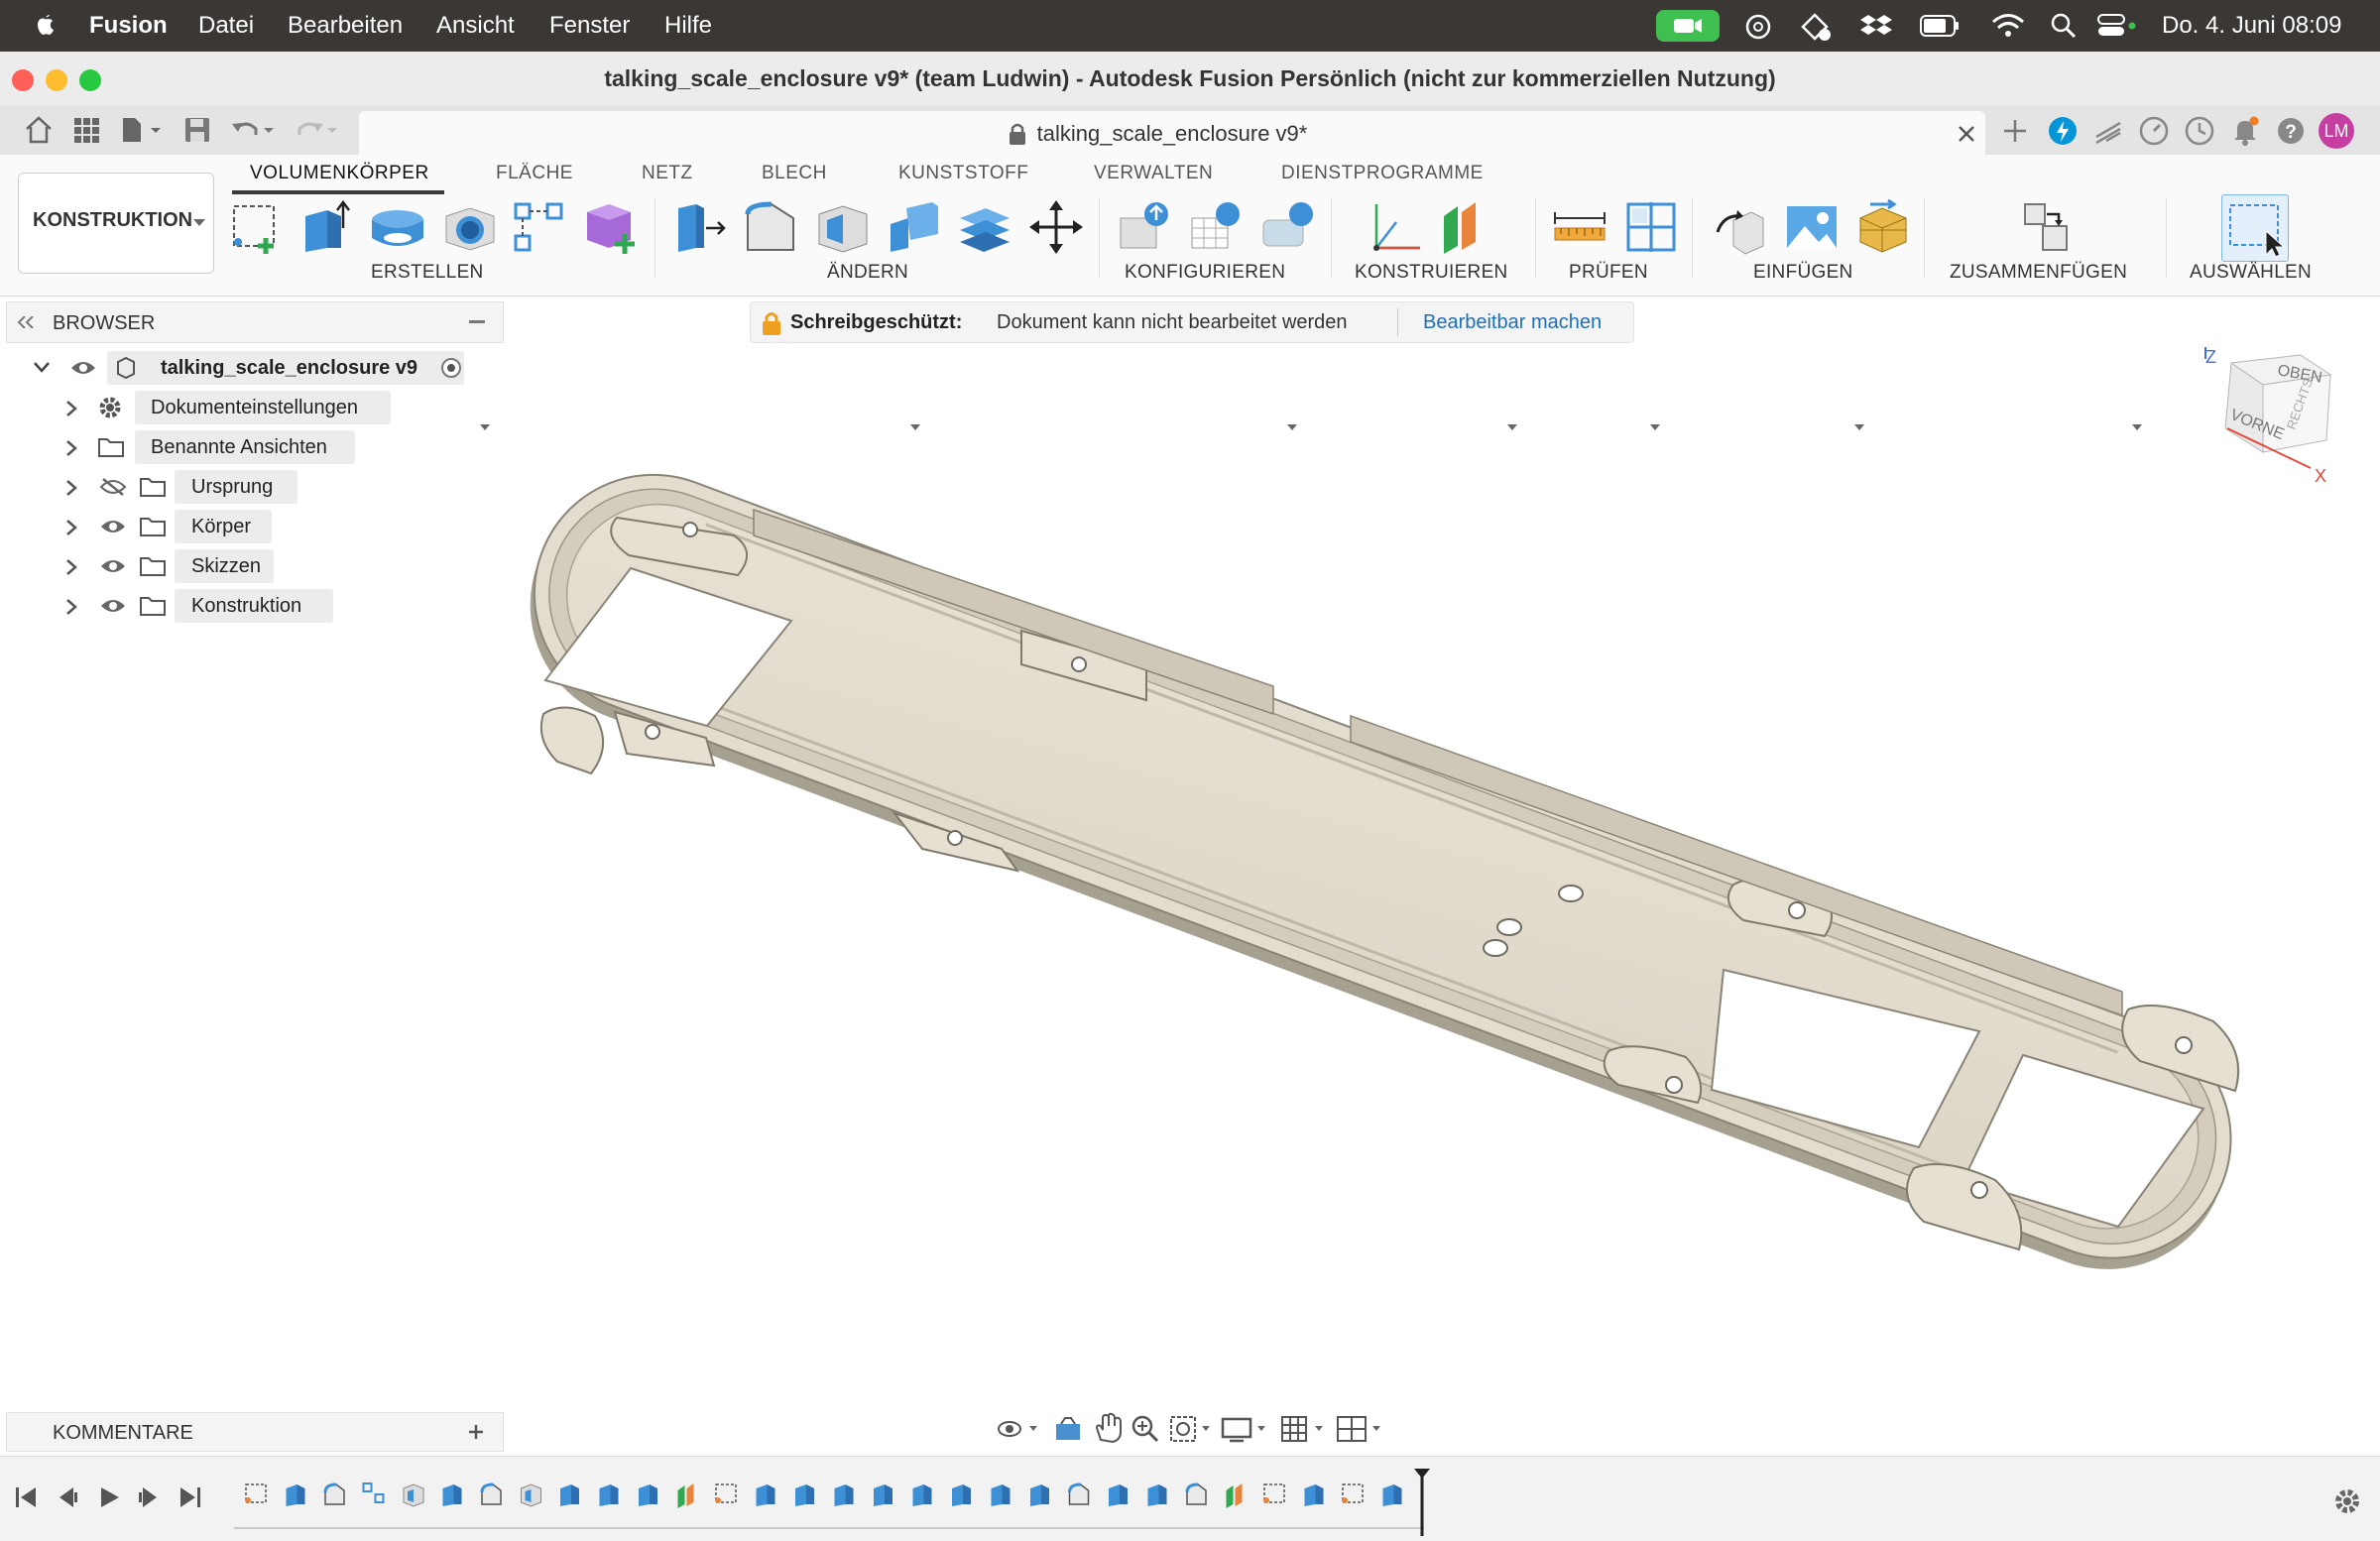 This screenshot has height=1541, width=2380. I want to click on fillet-icon, so click(770, 227).